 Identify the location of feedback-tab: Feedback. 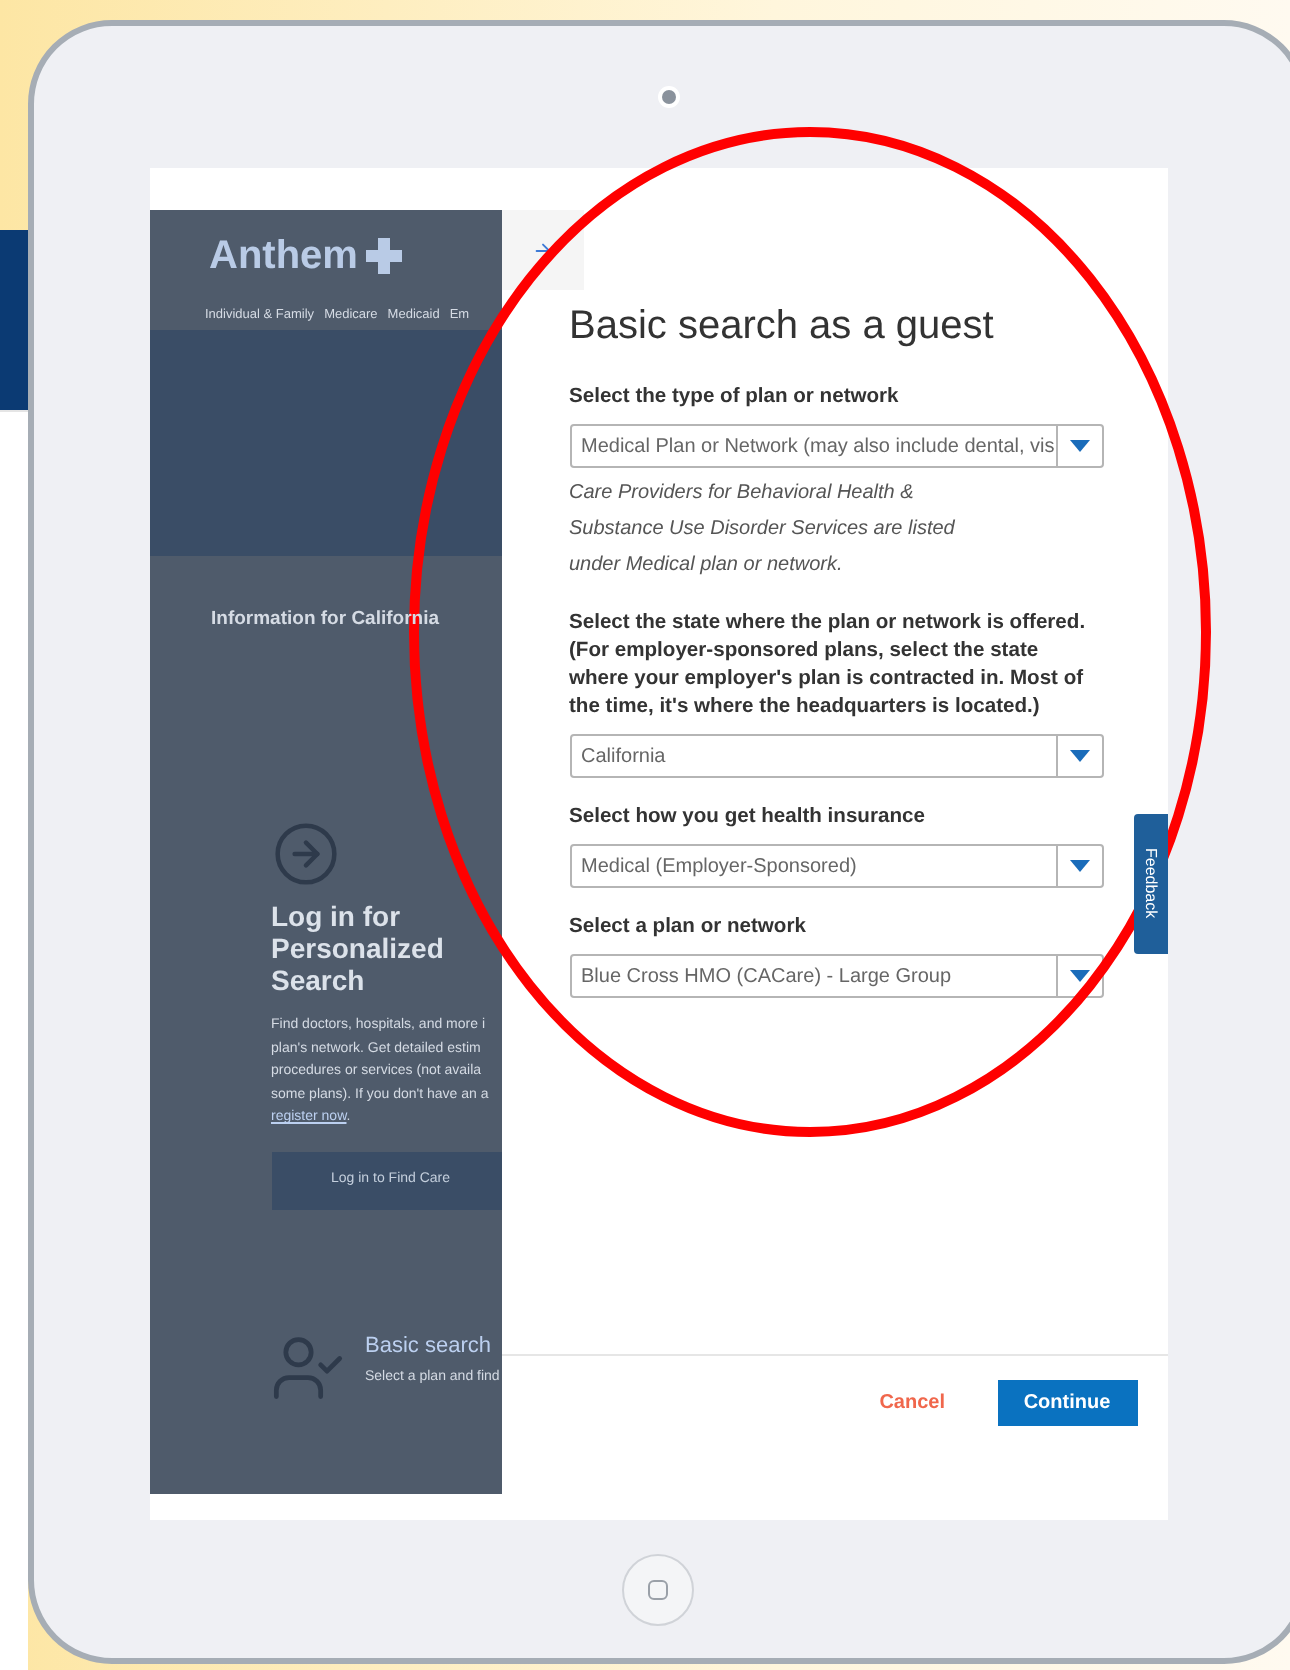
(1150, 884).